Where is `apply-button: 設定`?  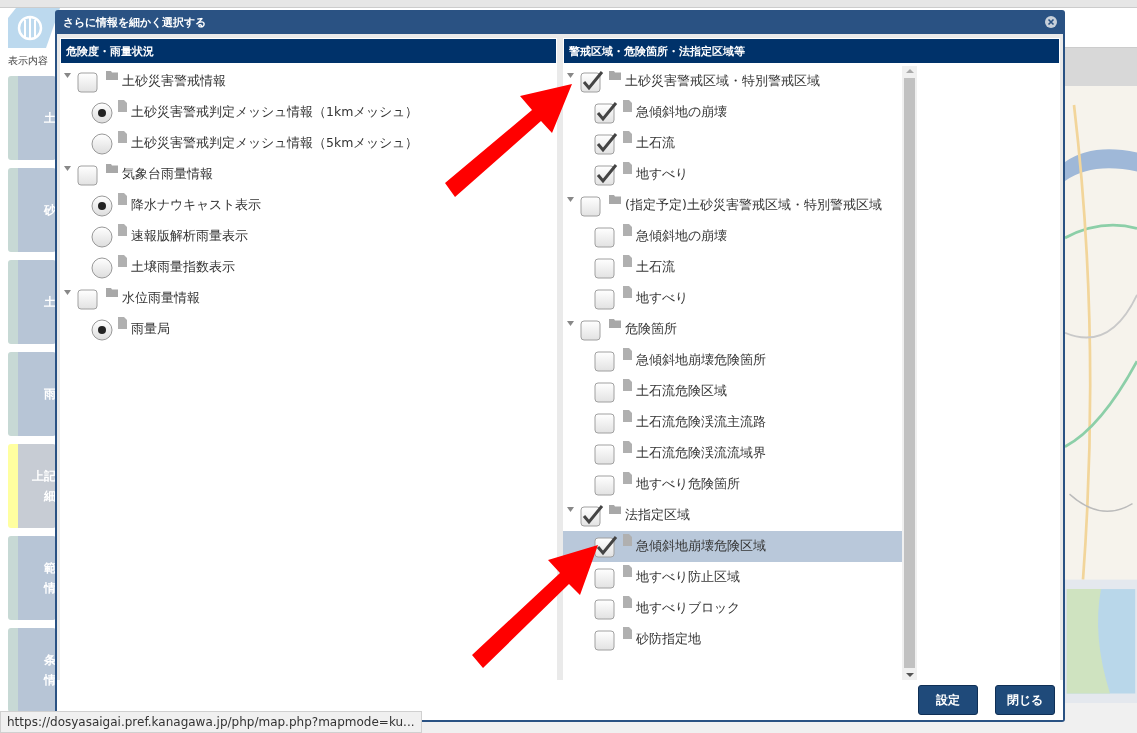 apply-button: 設定 is located at coordinates (948, 700).